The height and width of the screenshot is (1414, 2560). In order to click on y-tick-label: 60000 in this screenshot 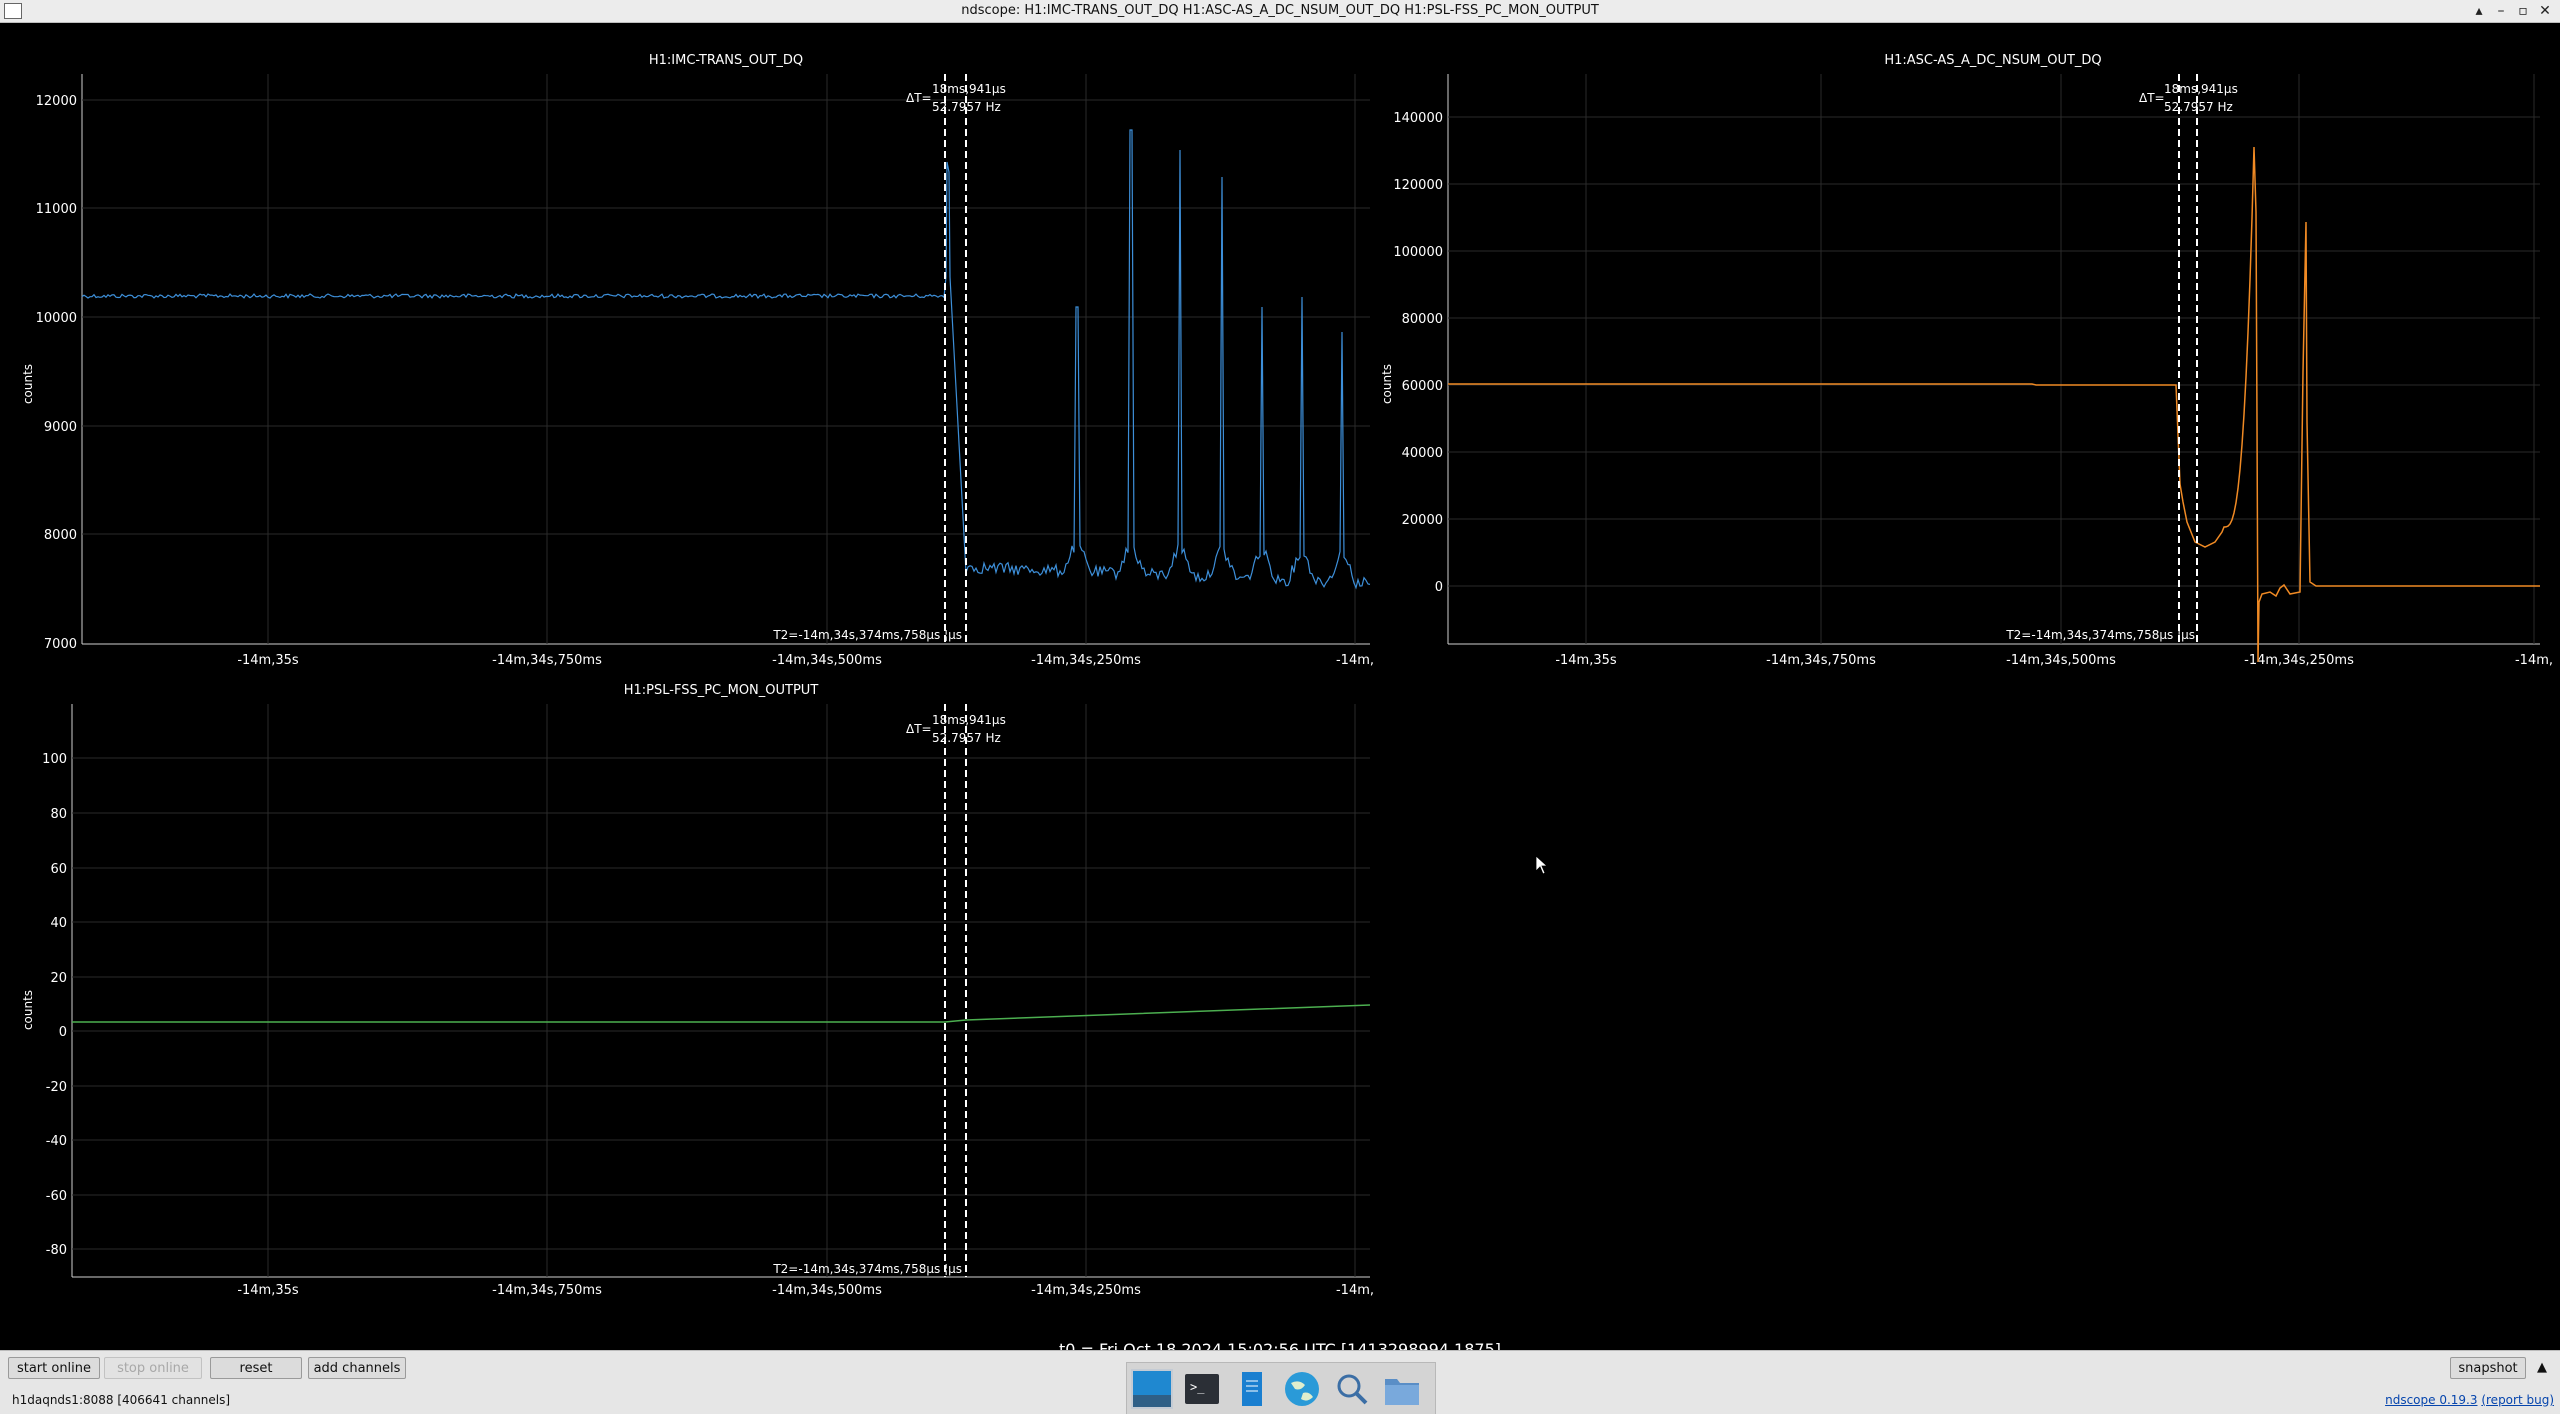, I will do `click(1422, 386)`.